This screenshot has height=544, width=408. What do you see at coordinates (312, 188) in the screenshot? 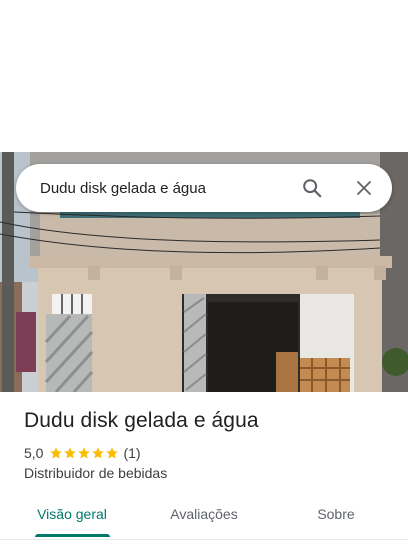
I see `search-icon` at bounding box center [312, 188].